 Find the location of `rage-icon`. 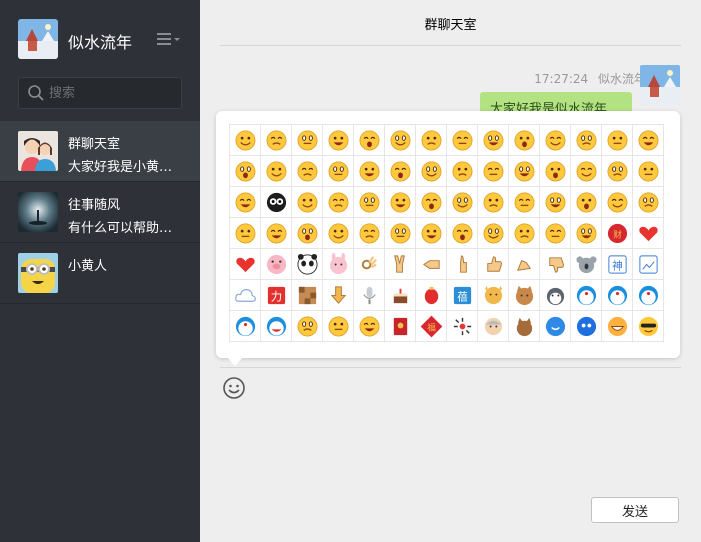

rage-icon is located at coordinates (431, 202).